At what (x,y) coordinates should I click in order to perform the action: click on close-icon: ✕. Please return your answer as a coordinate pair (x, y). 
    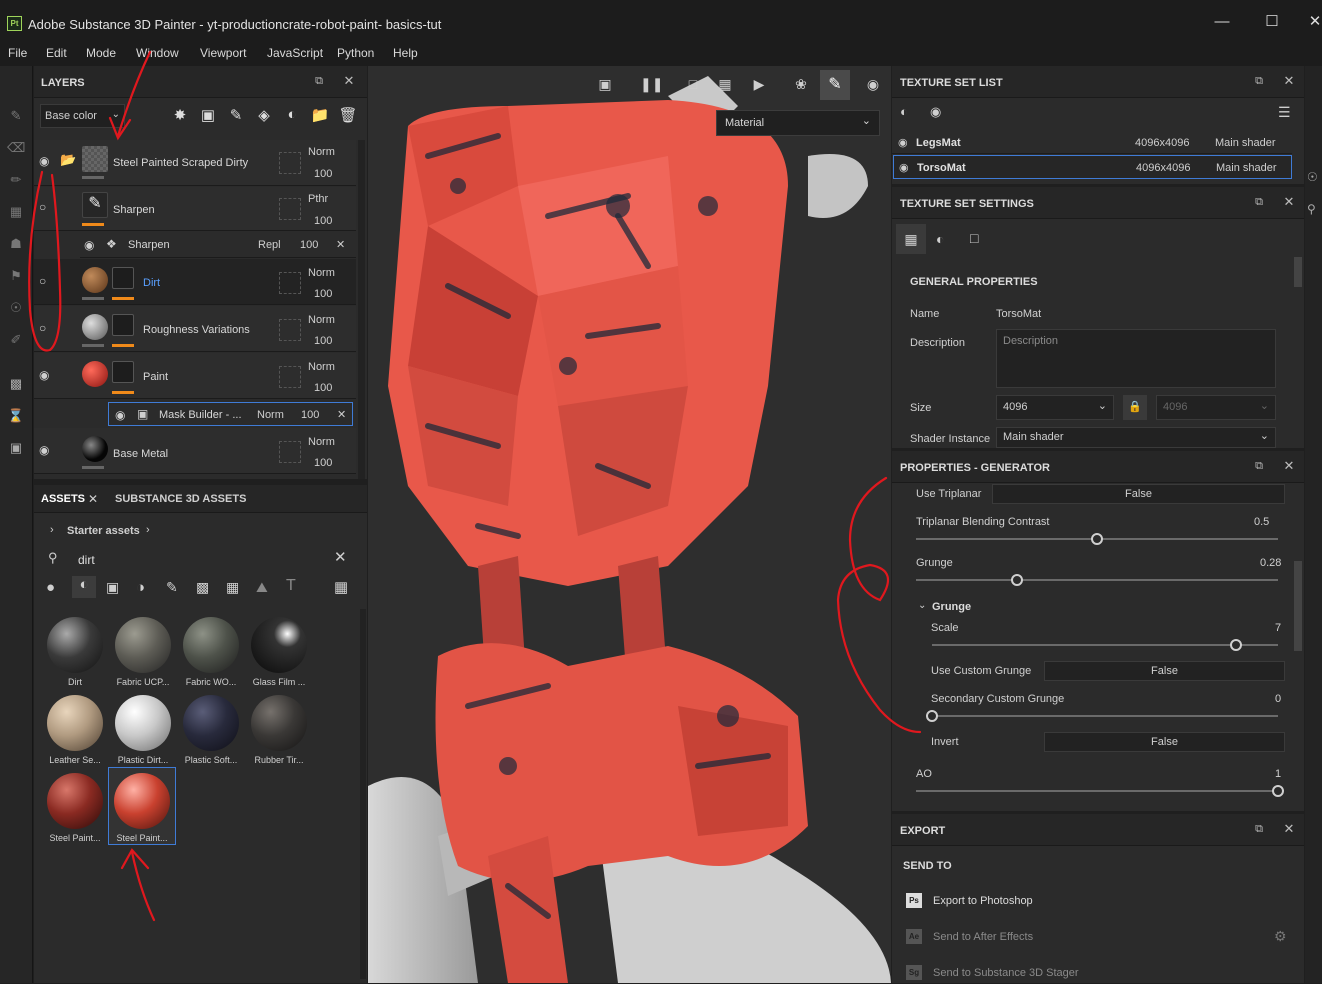
    Looking at the image, I should click on (341, 414).